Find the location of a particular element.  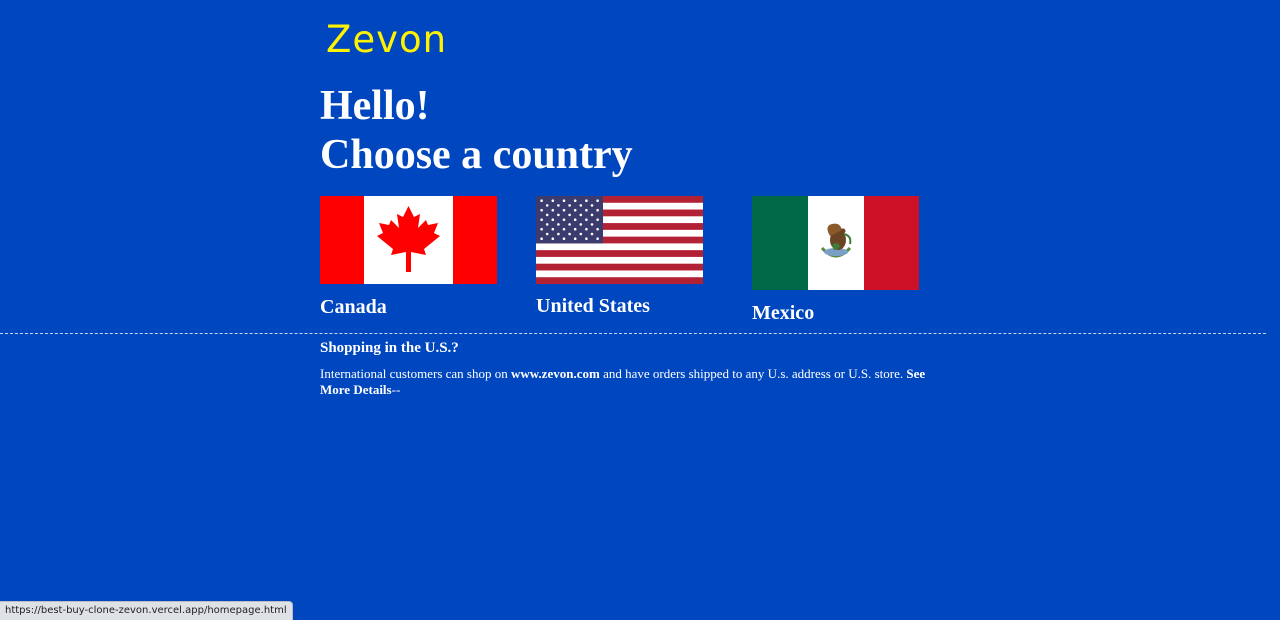

zevon-logo: Zevon is located at coordinates (386, 40).